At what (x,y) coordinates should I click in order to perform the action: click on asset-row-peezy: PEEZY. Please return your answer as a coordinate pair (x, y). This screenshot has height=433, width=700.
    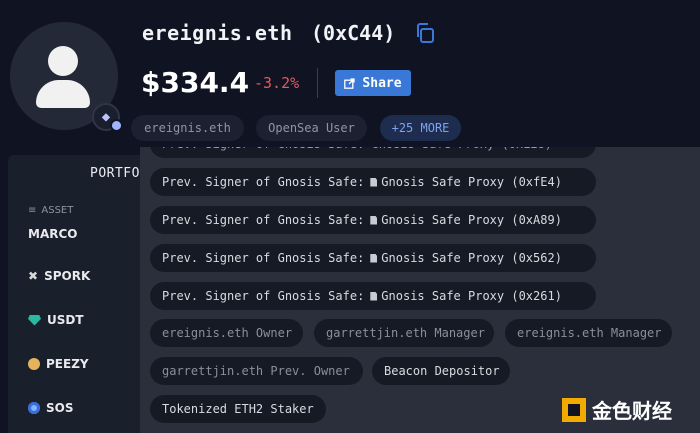
    Looking at the image, I should click on (58, 364).